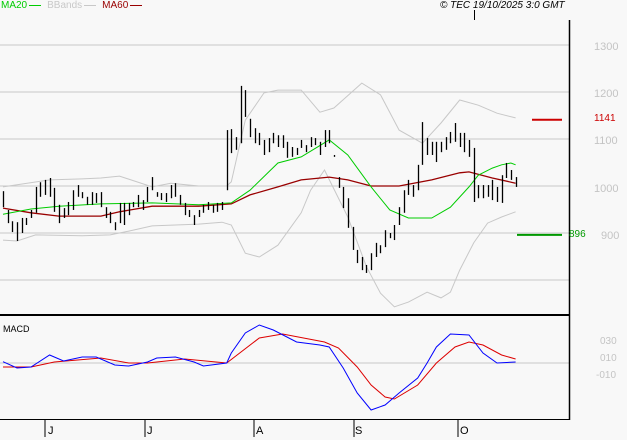  What do you see at coordinates (606, 141) in the screenshot?
I see `y-tick-label: 1100` at bounding box center [606, 141].